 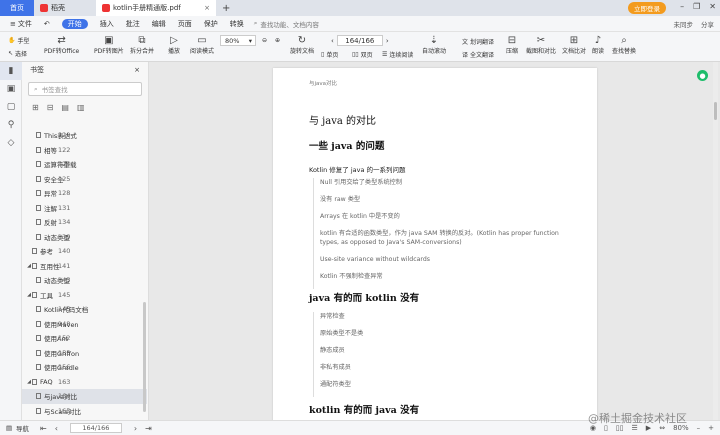 I want to click on menu-item-annotate: 批注, so click(x=133, y=24).